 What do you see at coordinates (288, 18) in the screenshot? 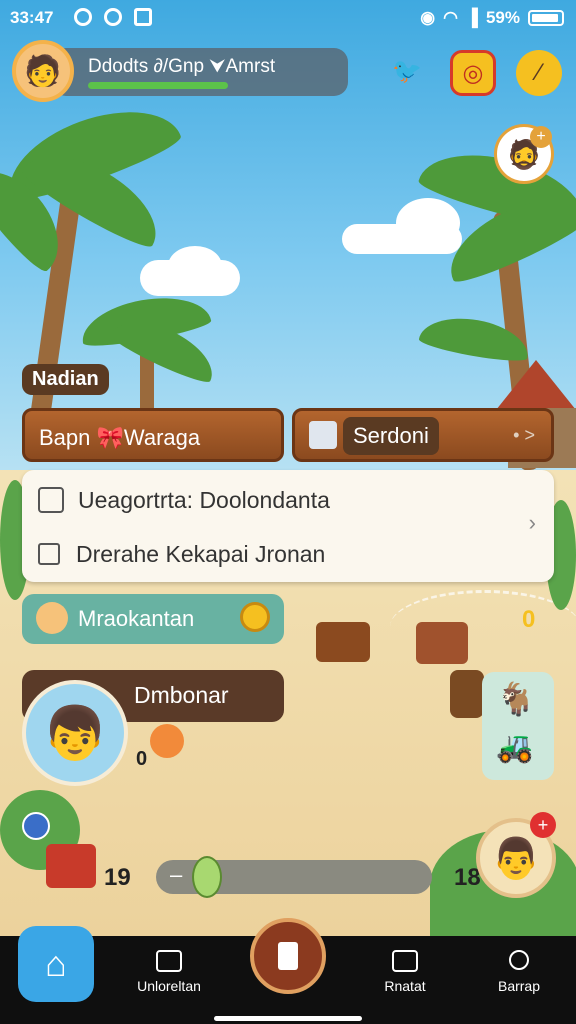
I see `status-bar: 33:47 ◉ ◠ ▐ 59%` at bounding box center [288, 18].